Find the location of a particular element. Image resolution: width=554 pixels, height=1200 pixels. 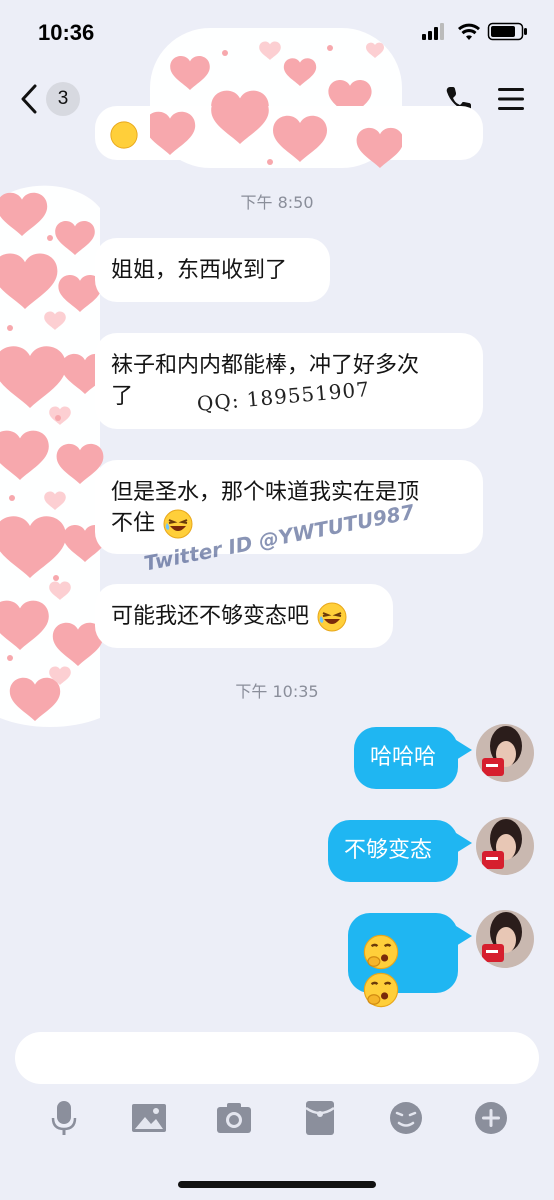

message-text: 可能我还不够变态吧 is located at coordinates (210, 616).